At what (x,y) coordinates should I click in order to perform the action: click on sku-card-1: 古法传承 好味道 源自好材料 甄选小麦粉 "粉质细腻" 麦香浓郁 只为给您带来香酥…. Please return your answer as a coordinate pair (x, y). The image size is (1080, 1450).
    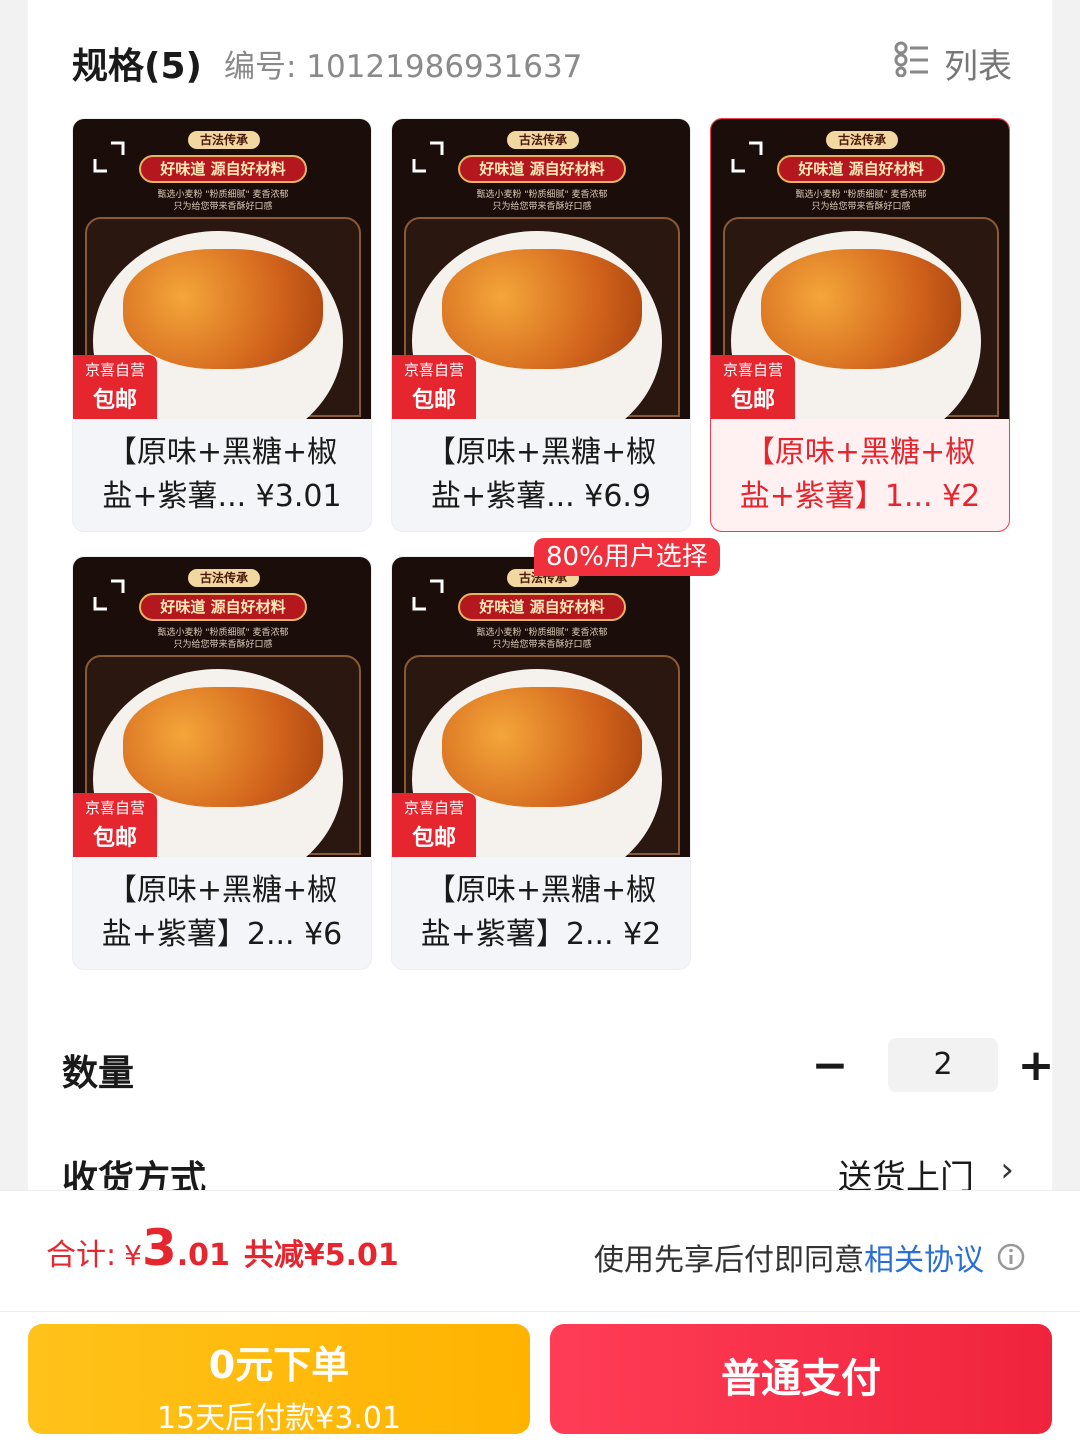
    Looking at the image, I should click on (222, 325).